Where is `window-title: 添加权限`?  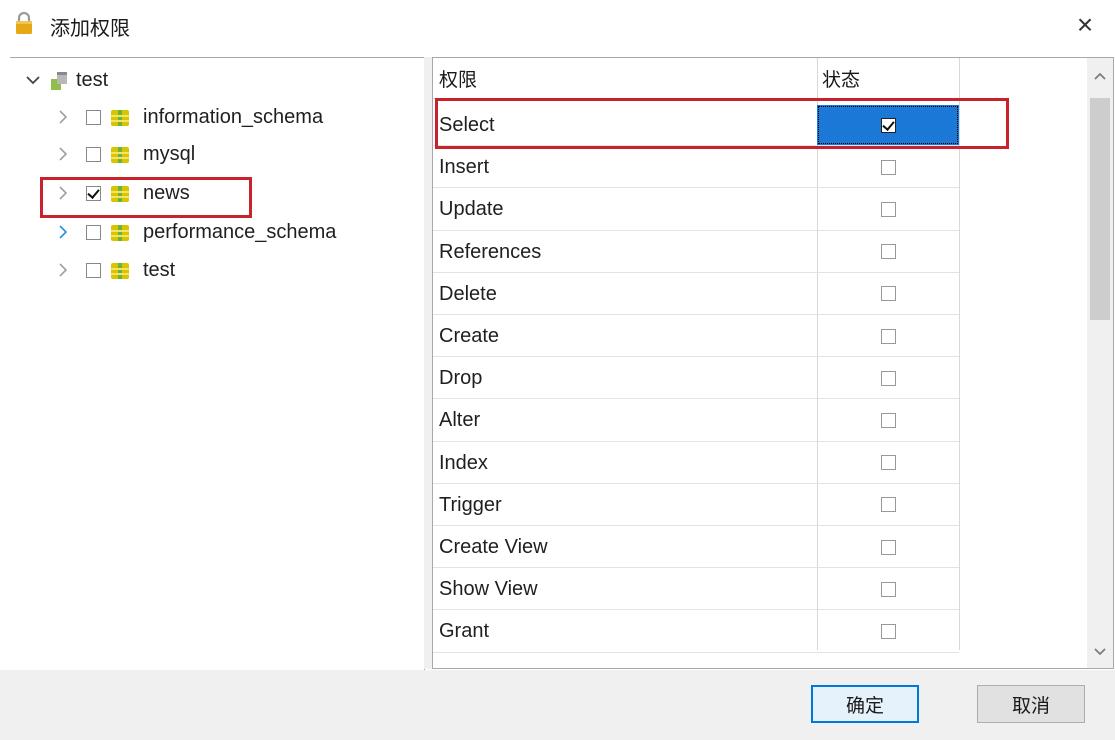
window-title: 添加权限 is located at coordinates (90, 29).